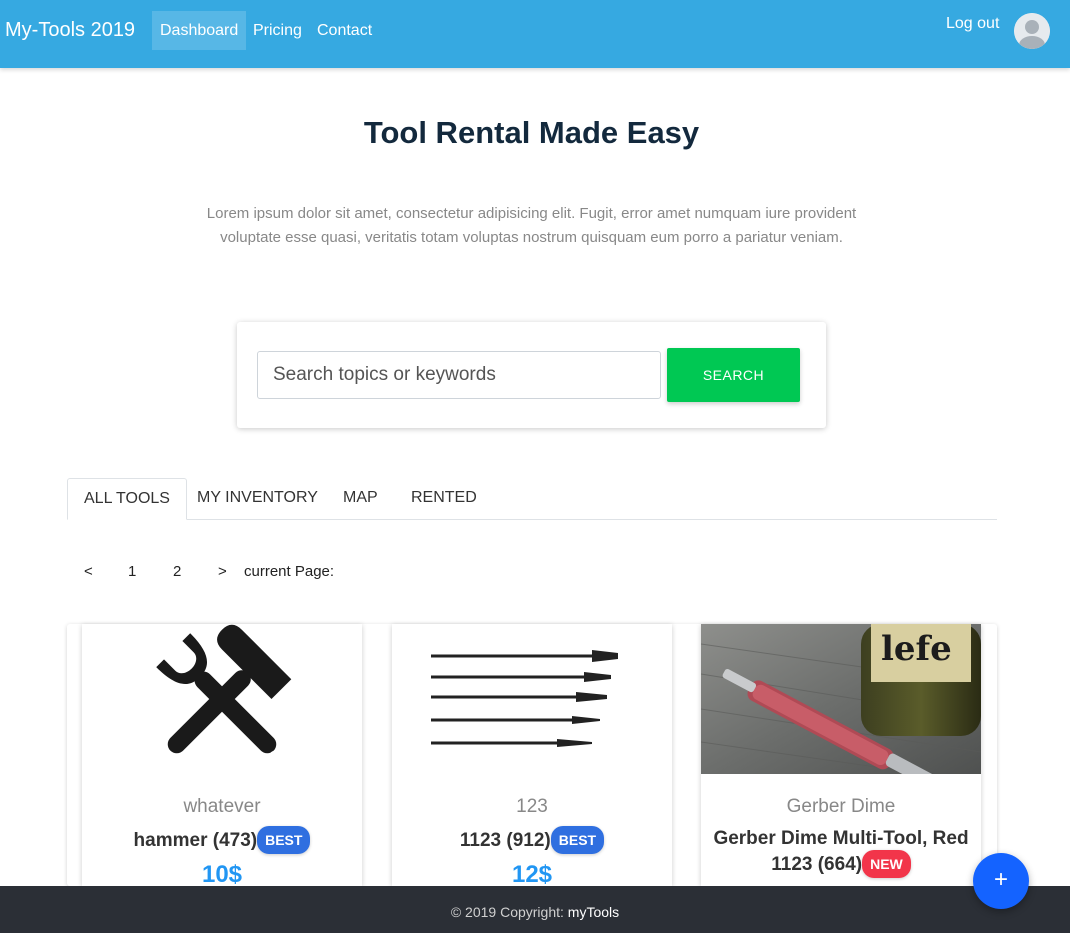 The image size is (1070, 933). I want to click on multi-tool-photo: lefe, so click(841, 699).